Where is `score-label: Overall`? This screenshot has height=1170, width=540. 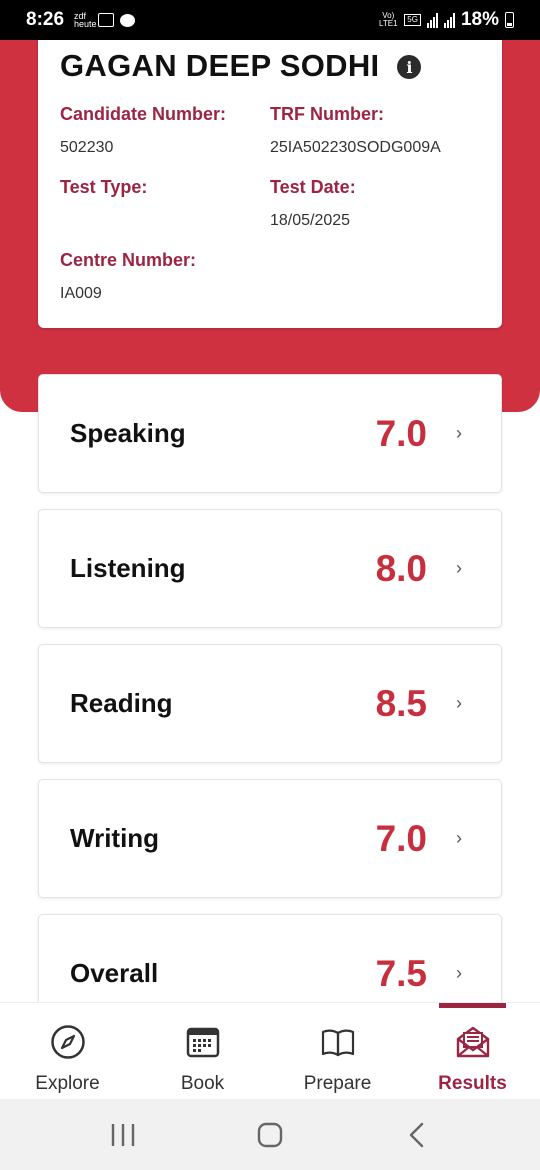
score-label: Overall is located at coordinates (114, 973).